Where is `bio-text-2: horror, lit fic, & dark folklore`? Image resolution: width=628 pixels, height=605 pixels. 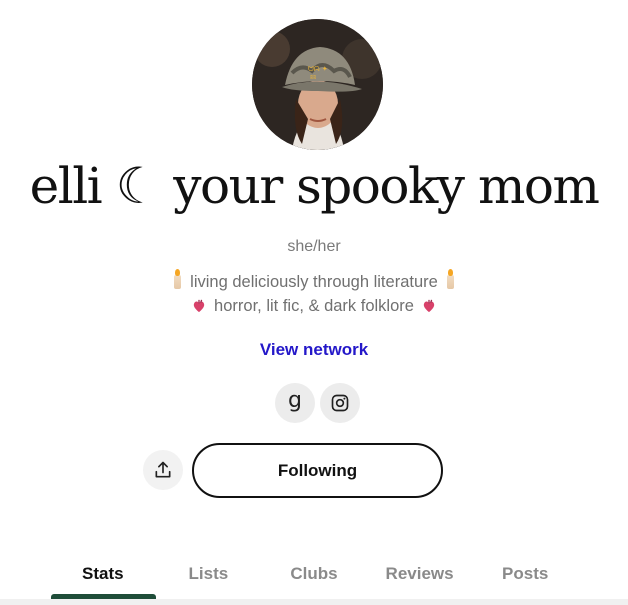 bio-text-2: horror, lit fic, & dark folklore is located at coordinates (314, 306).